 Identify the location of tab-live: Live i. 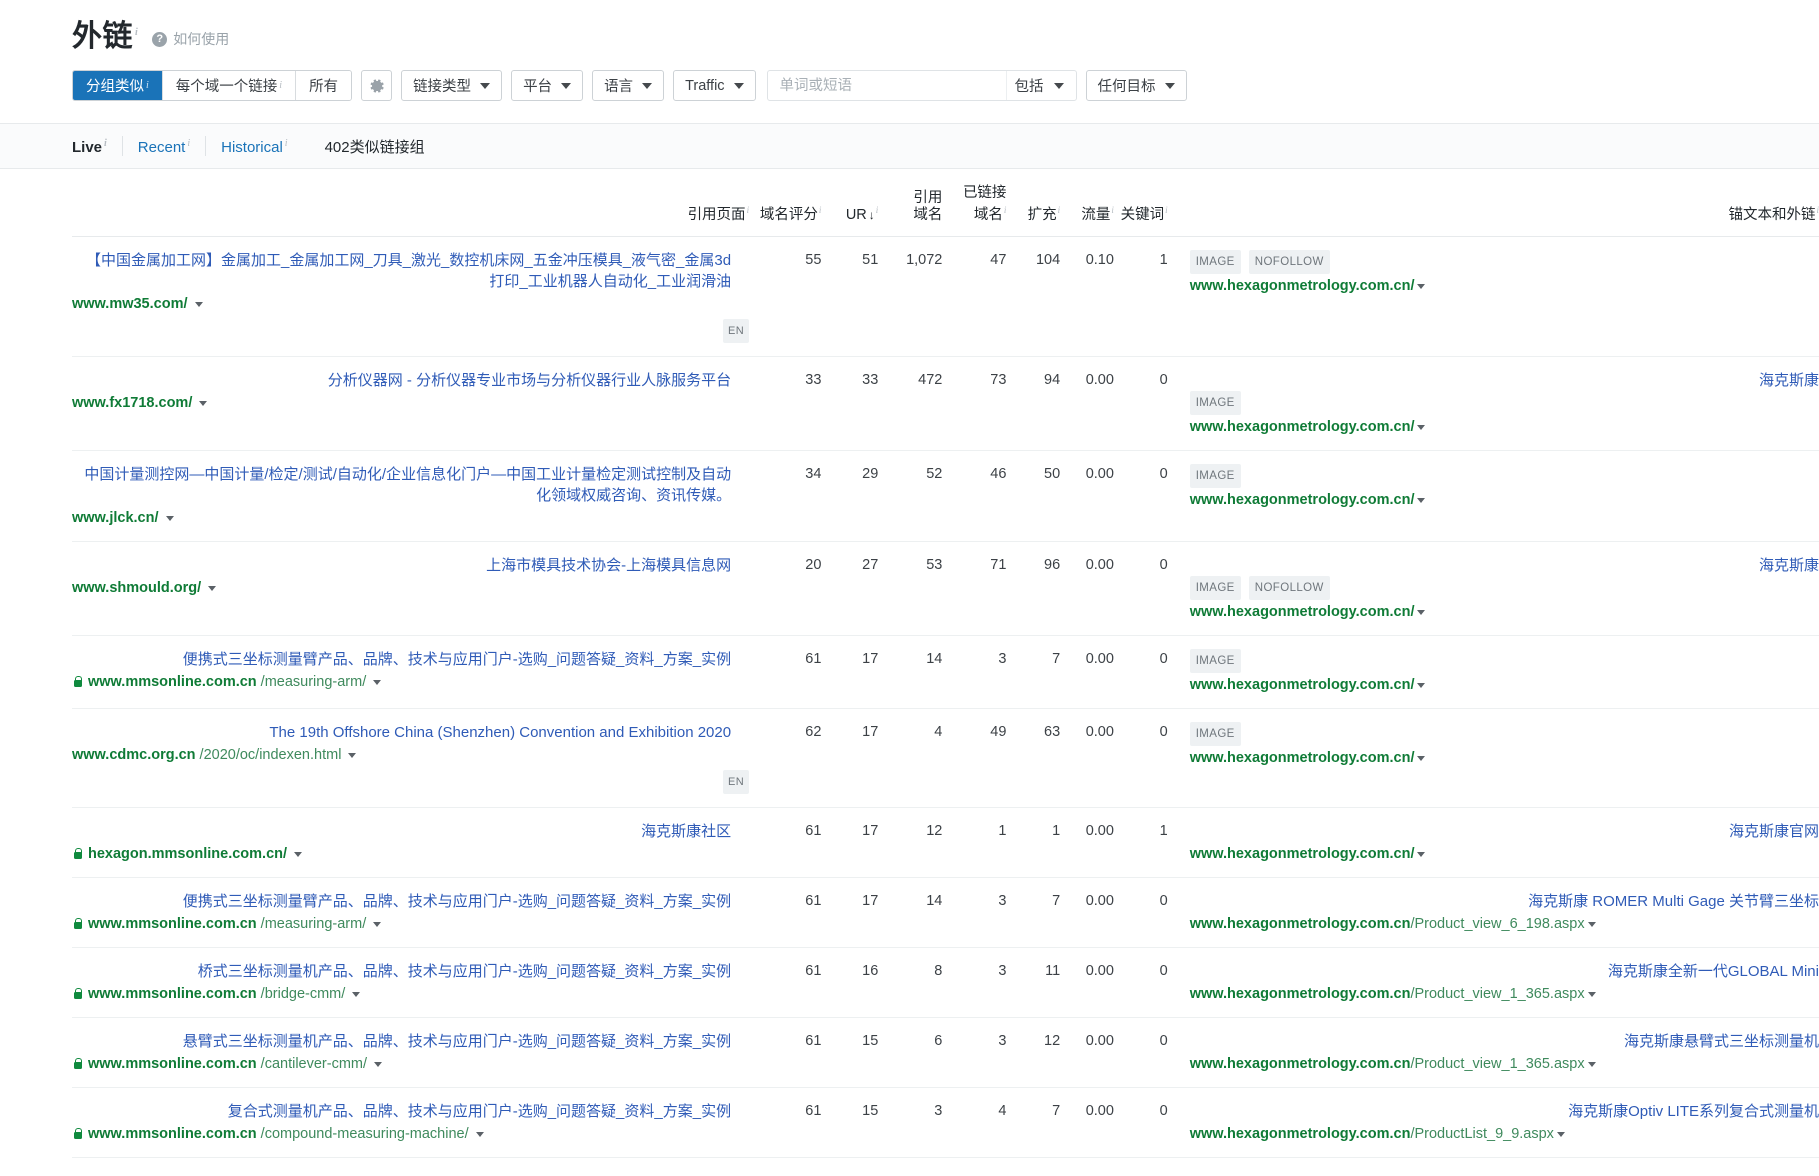
(97, 146).